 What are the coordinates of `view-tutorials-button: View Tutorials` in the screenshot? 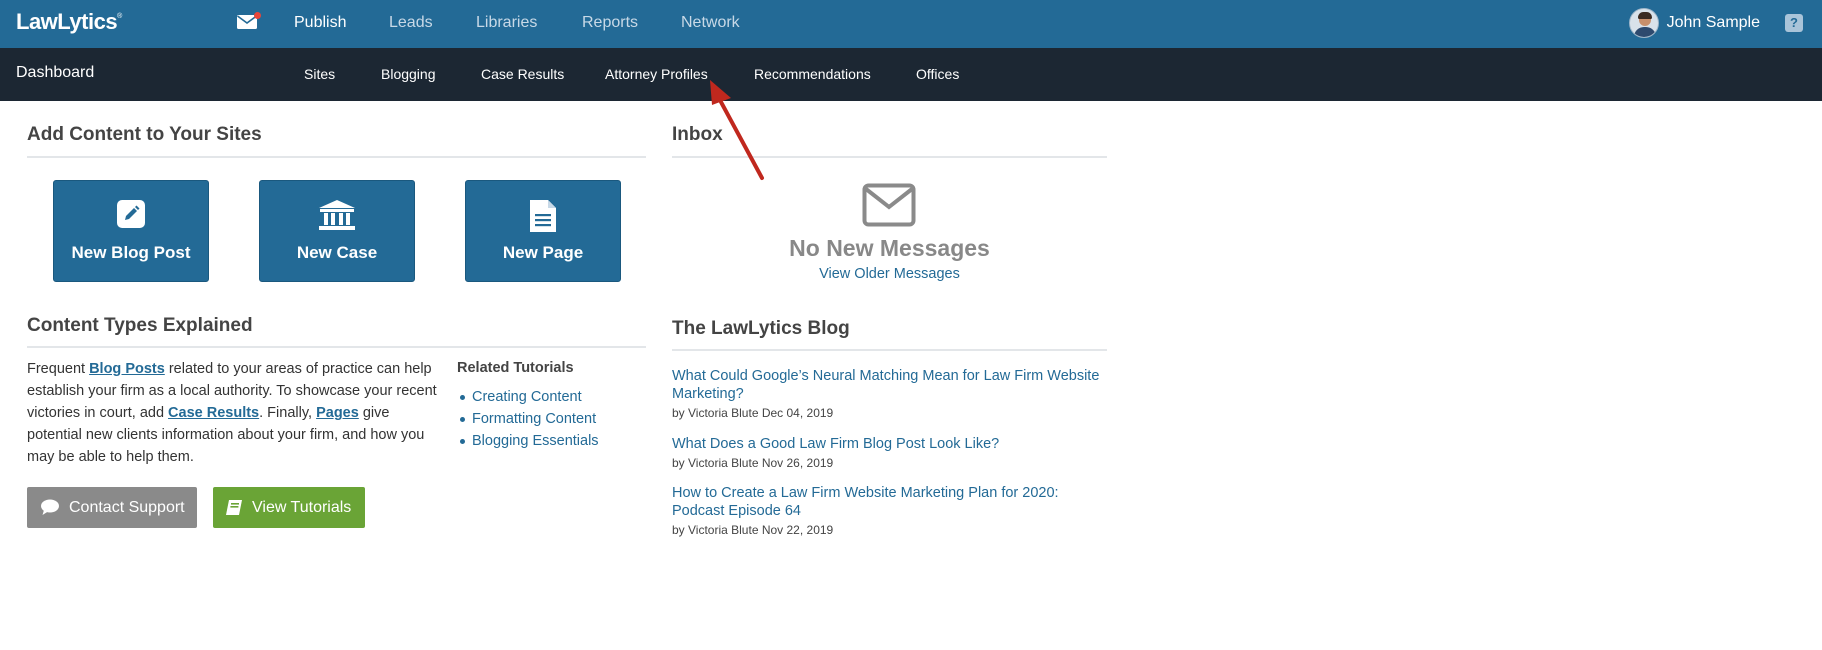 It's located at (289, 507).